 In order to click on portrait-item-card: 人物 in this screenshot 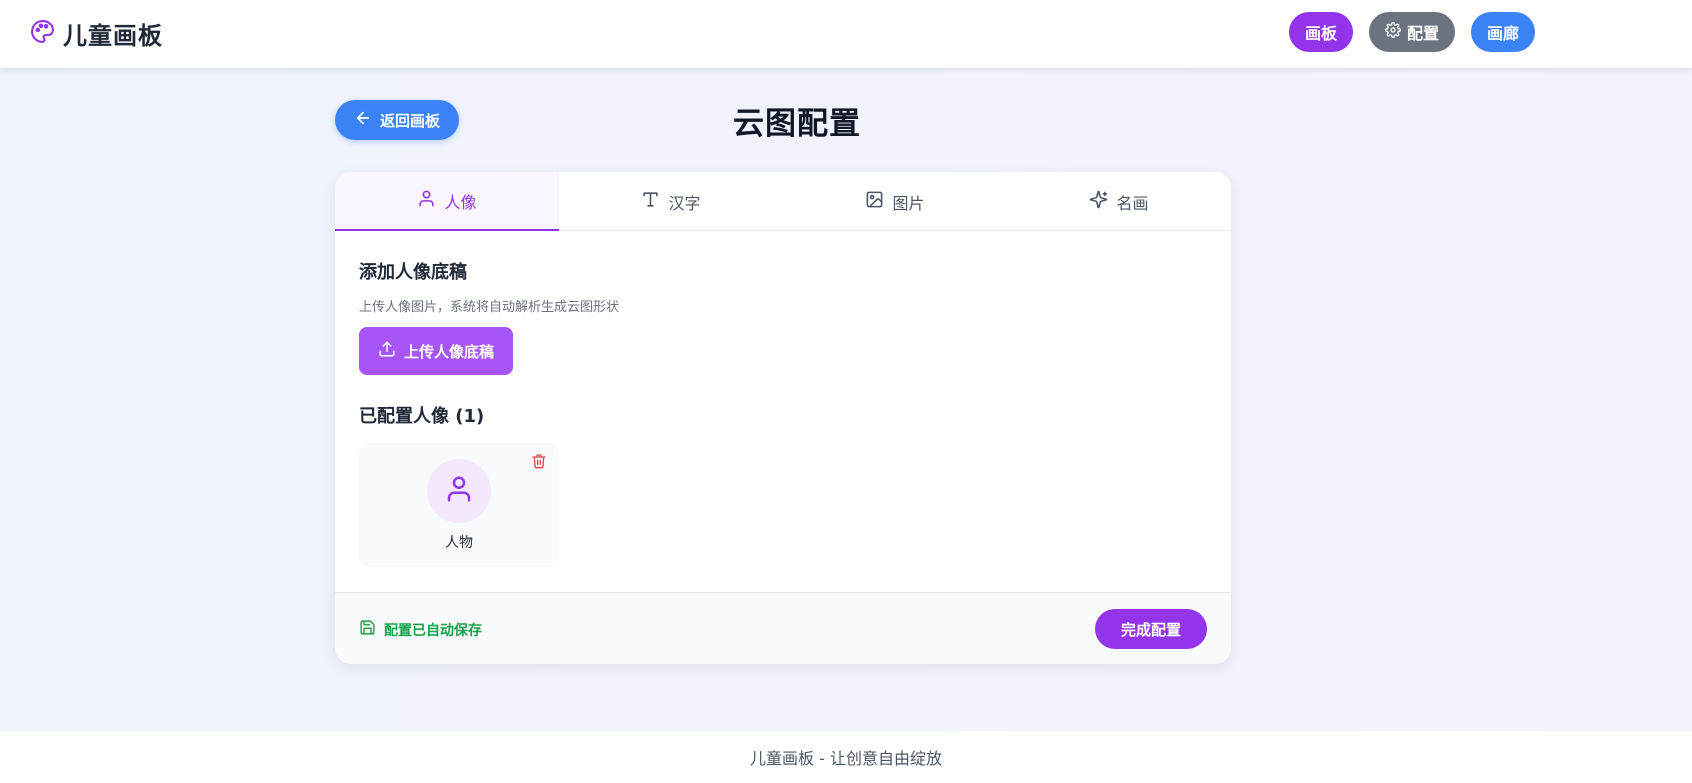, I will do `click(459, 505)`.